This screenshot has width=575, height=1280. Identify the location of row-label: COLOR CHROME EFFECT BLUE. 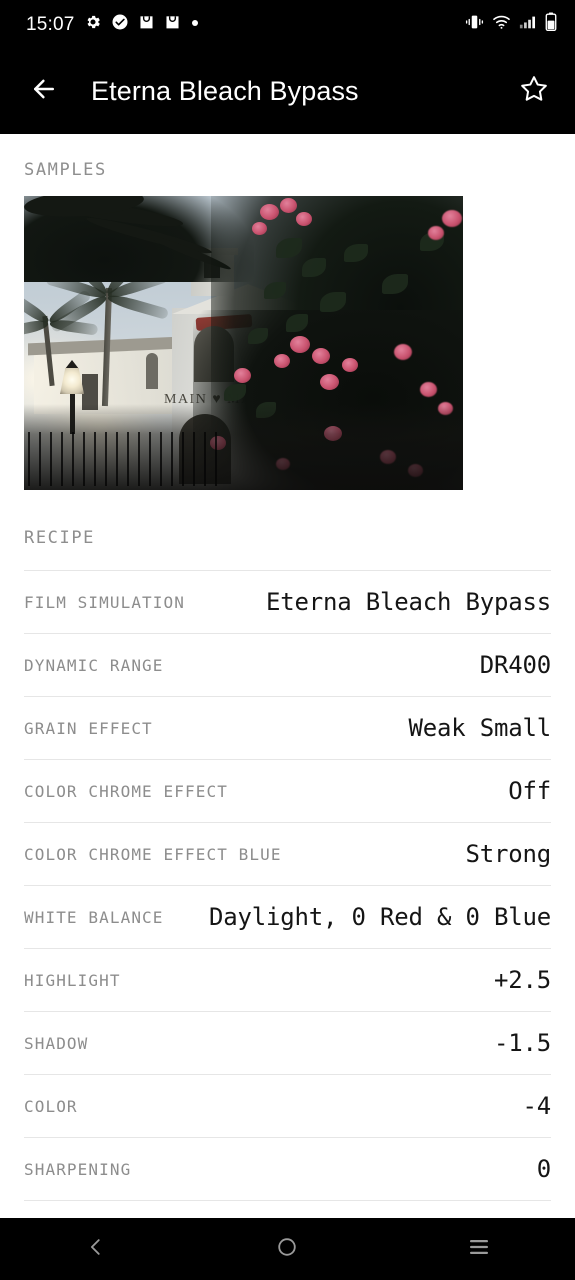
(153, 854).